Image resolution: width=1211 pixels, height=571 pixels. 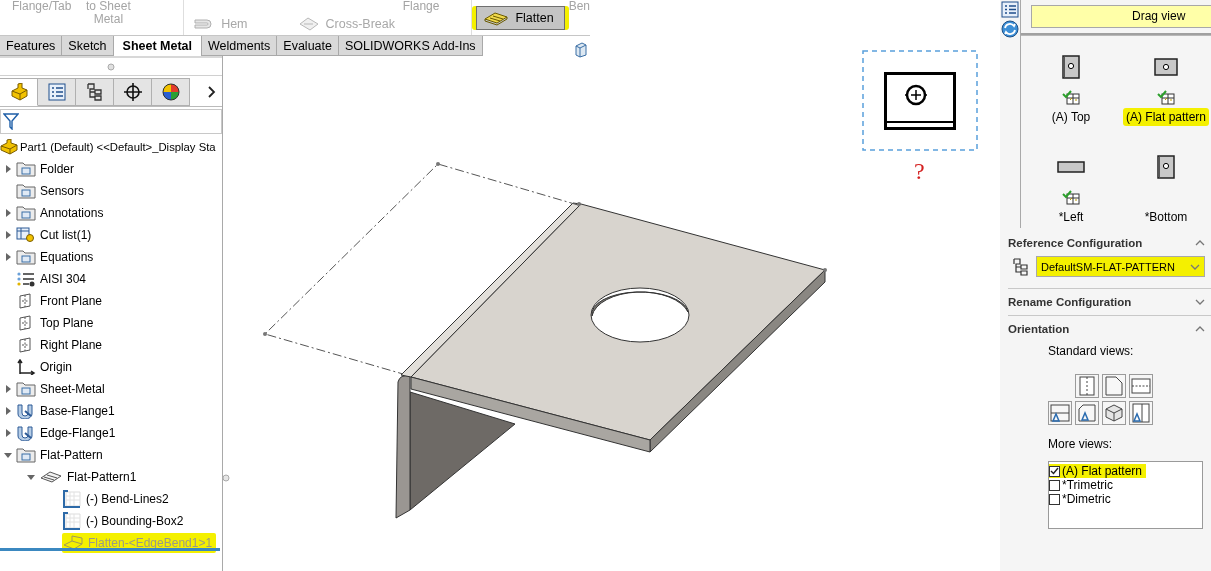 I want to click on ribbon-caption: Ben, so click(x=579, y=6).